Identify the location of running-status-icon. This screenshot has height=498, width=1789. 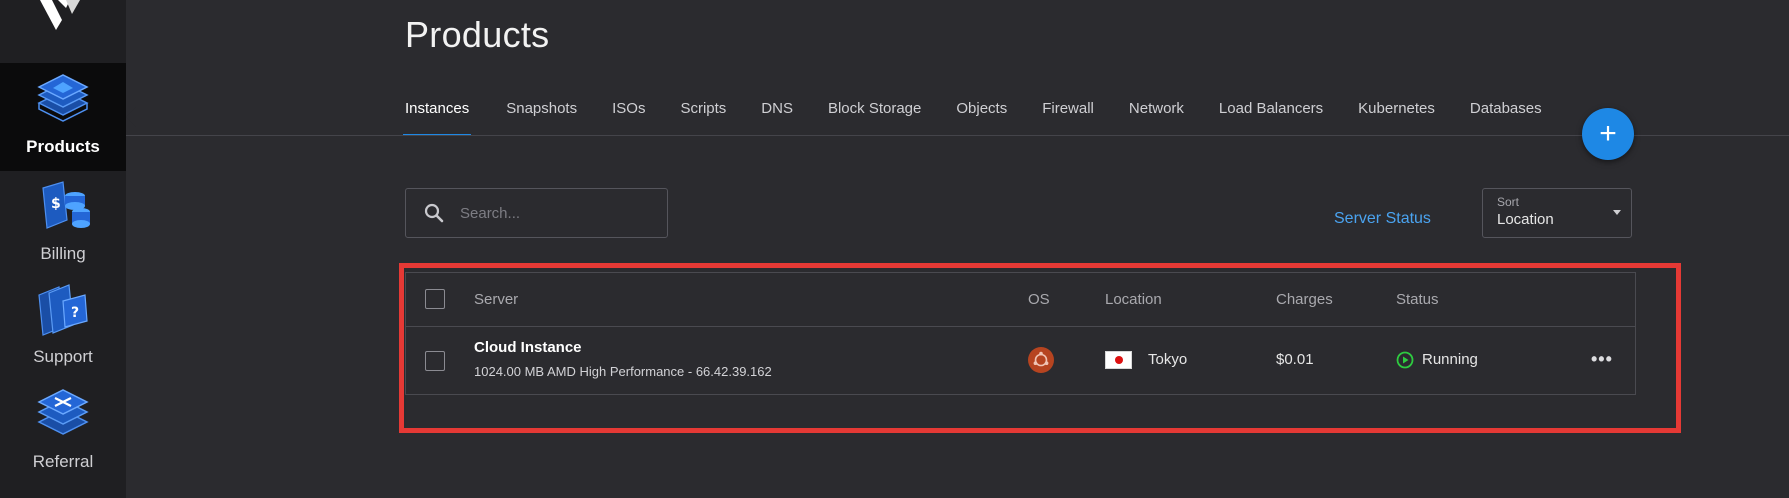
(1405, 360).